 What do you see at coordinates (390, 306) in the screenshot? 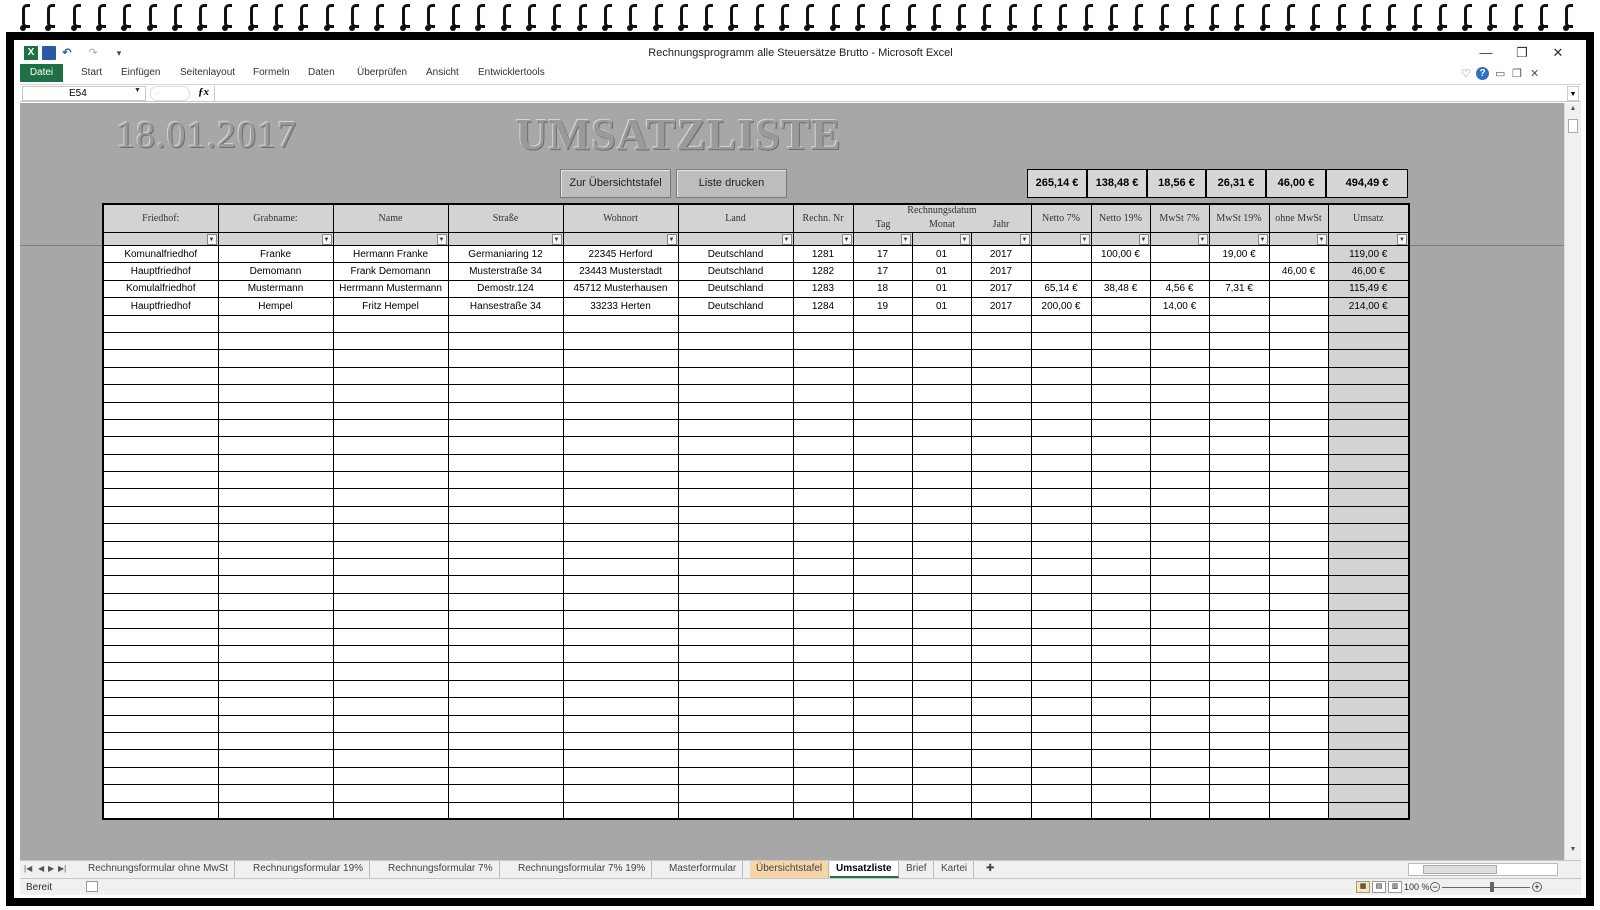
I see `table-cell: Fritz Hempel` at bounding box center [390, 306].